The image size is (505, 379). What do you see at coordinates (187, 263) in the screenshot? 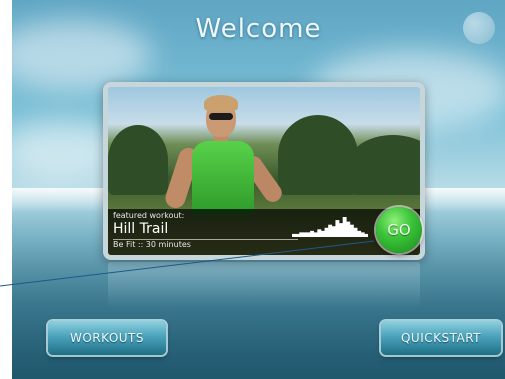
I see `callout-line` at bounding box center [187, 263].